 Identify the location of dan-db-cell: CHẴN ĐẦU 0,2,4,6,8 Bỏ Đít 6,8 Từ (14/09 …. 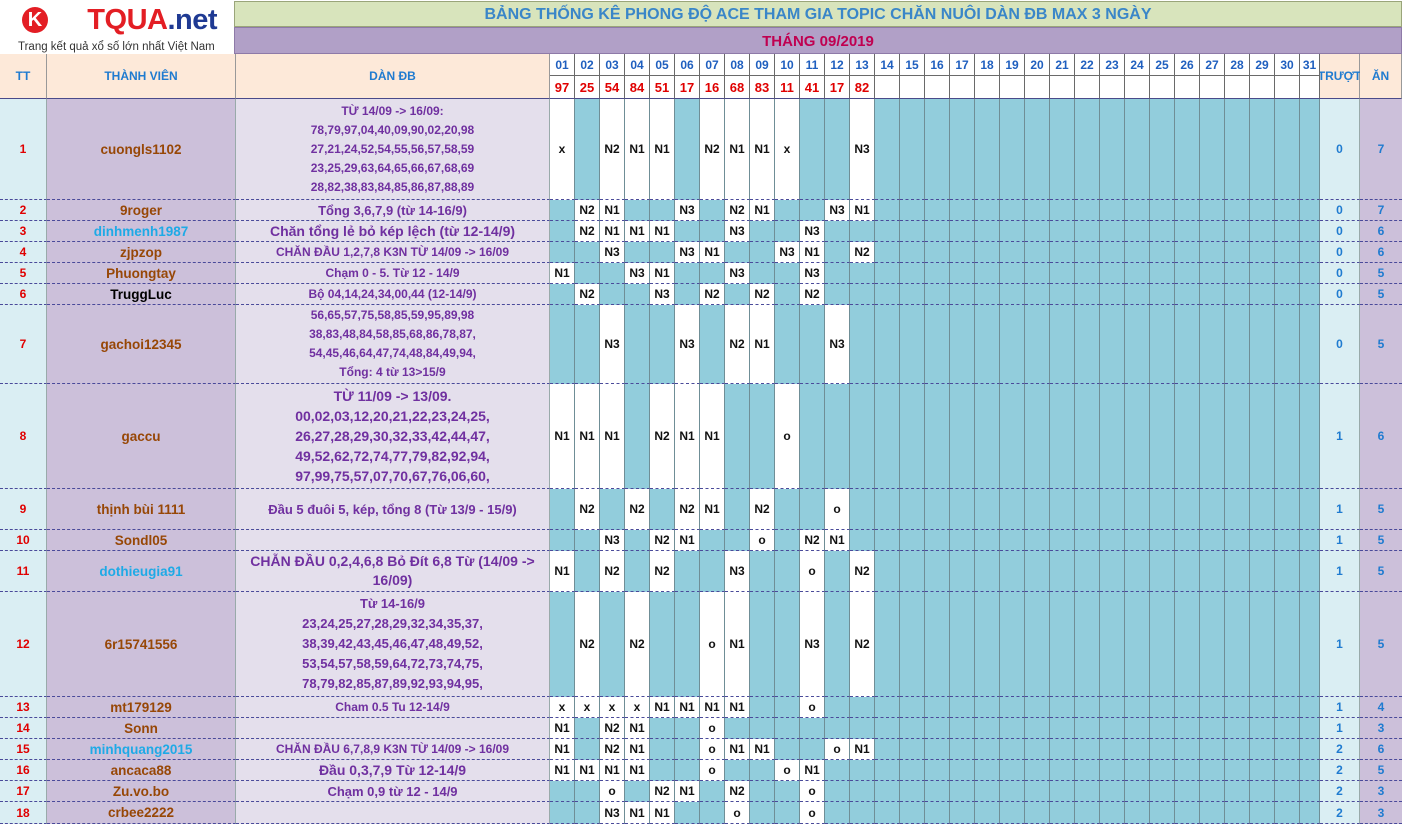
(393, 571).